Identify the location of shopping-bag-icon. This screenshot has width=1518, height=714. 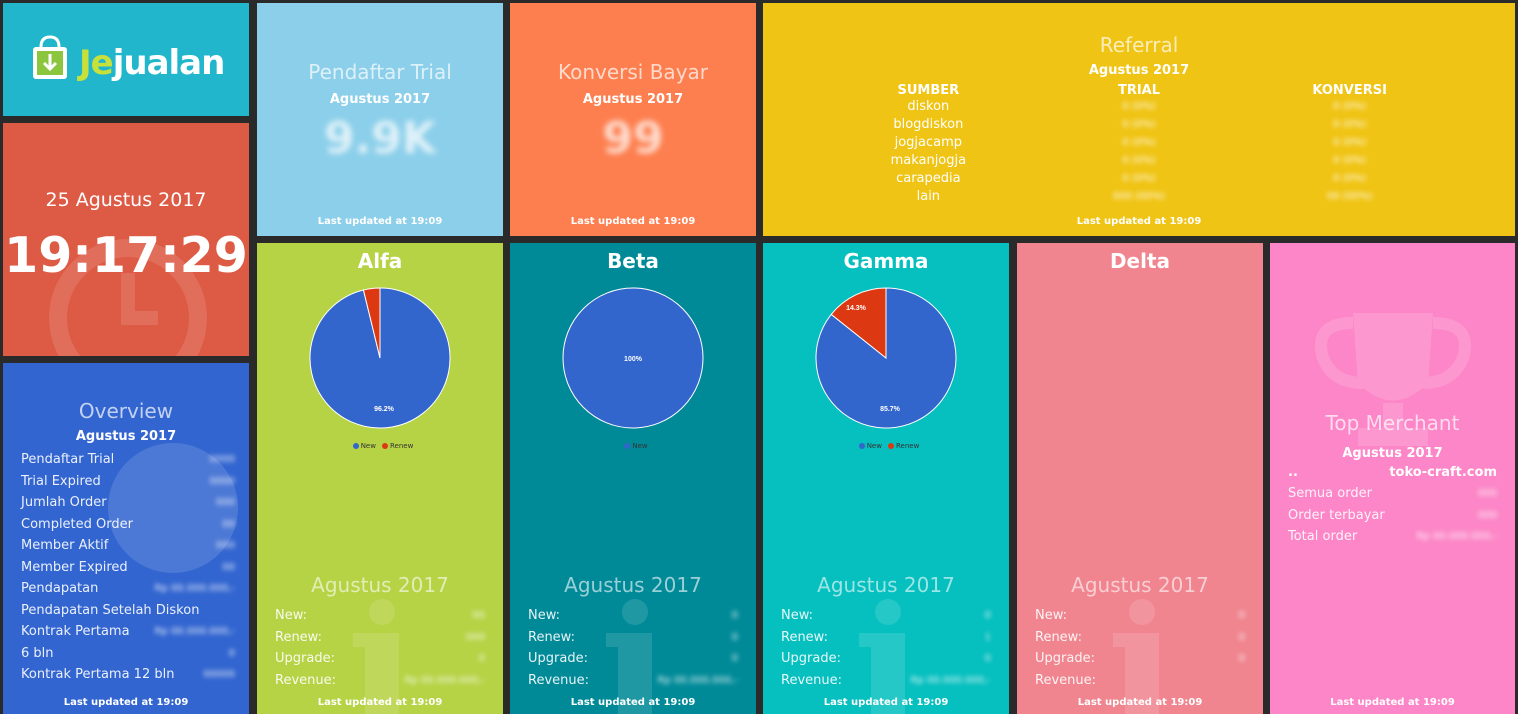
(50, 57).